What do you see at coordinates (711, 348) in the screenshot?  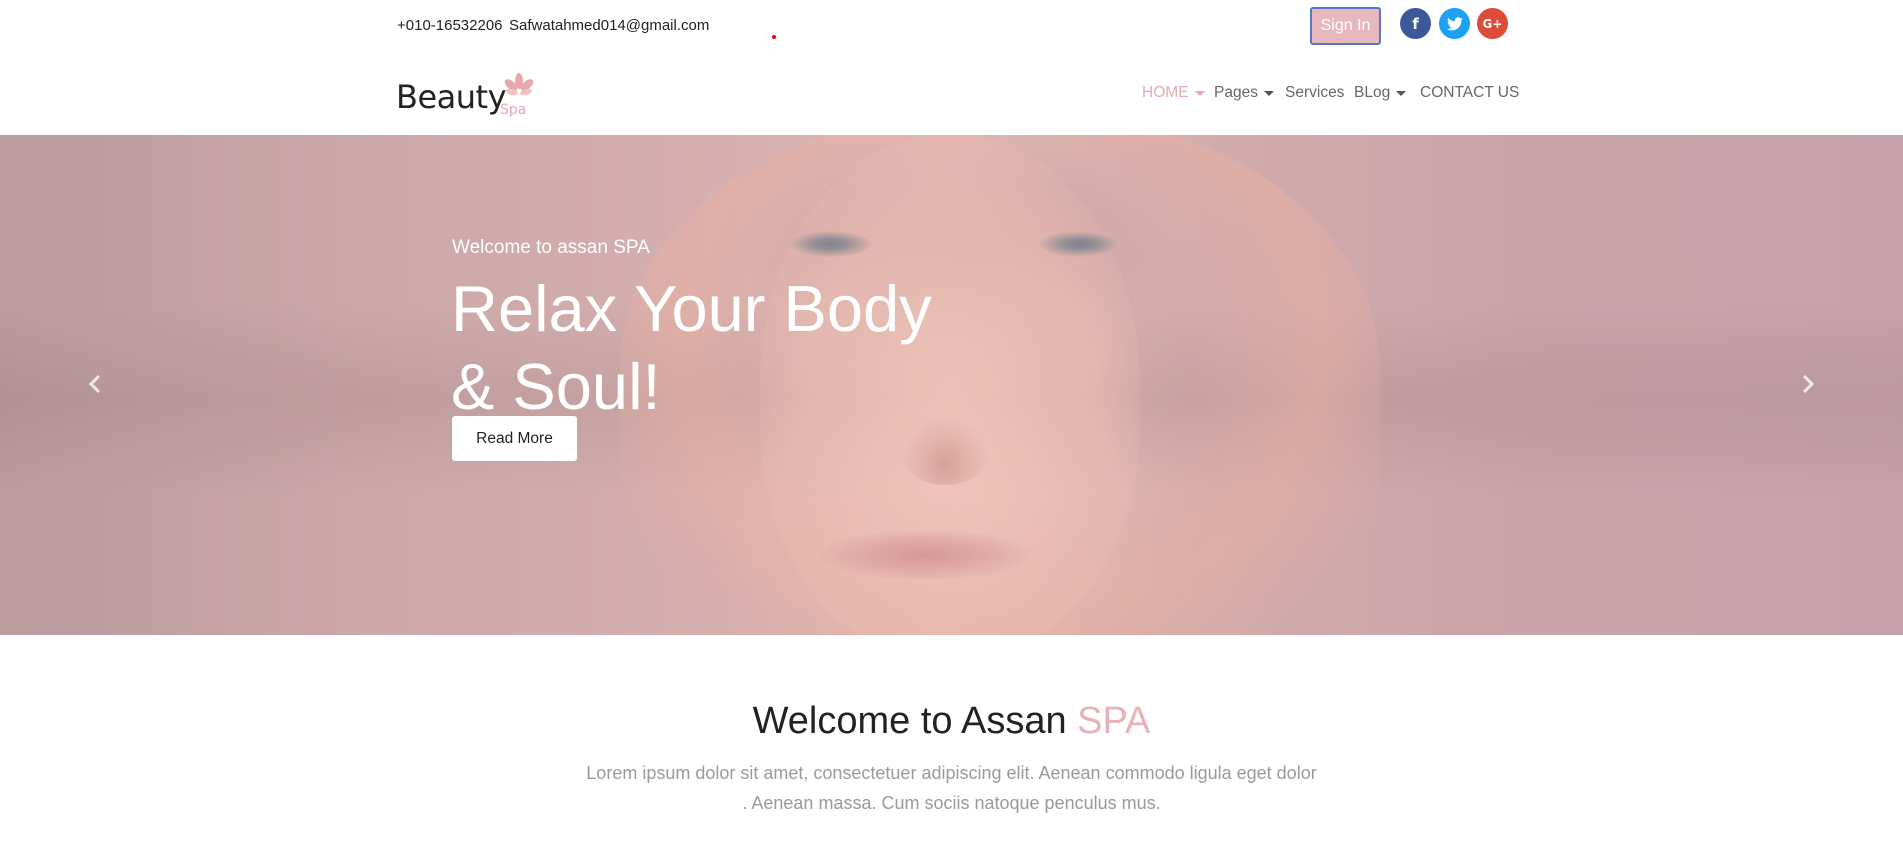 I see `hero-headline: Relax Your Body & Soul!` at bounding box center [711, 348].